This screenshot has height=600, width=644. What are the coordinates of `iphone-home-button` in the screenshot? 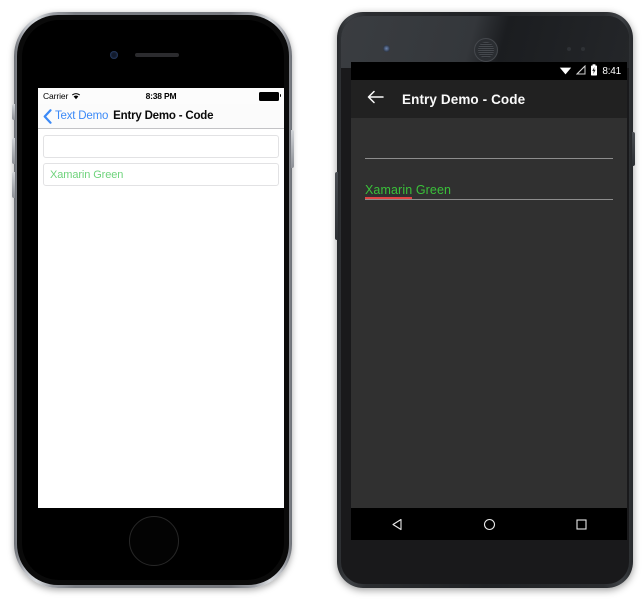 It's located at (154, 541).